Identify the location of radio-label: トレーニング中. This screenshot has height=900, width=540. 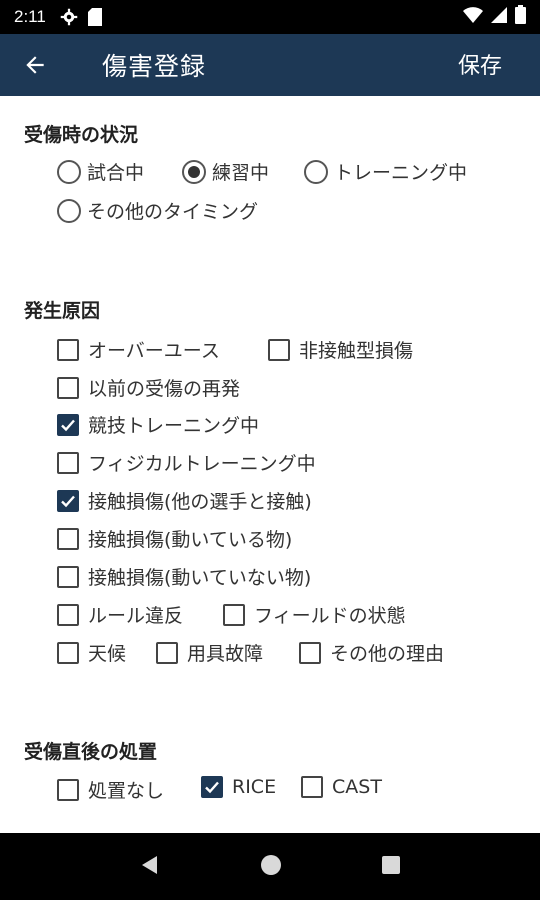
(401, 173).